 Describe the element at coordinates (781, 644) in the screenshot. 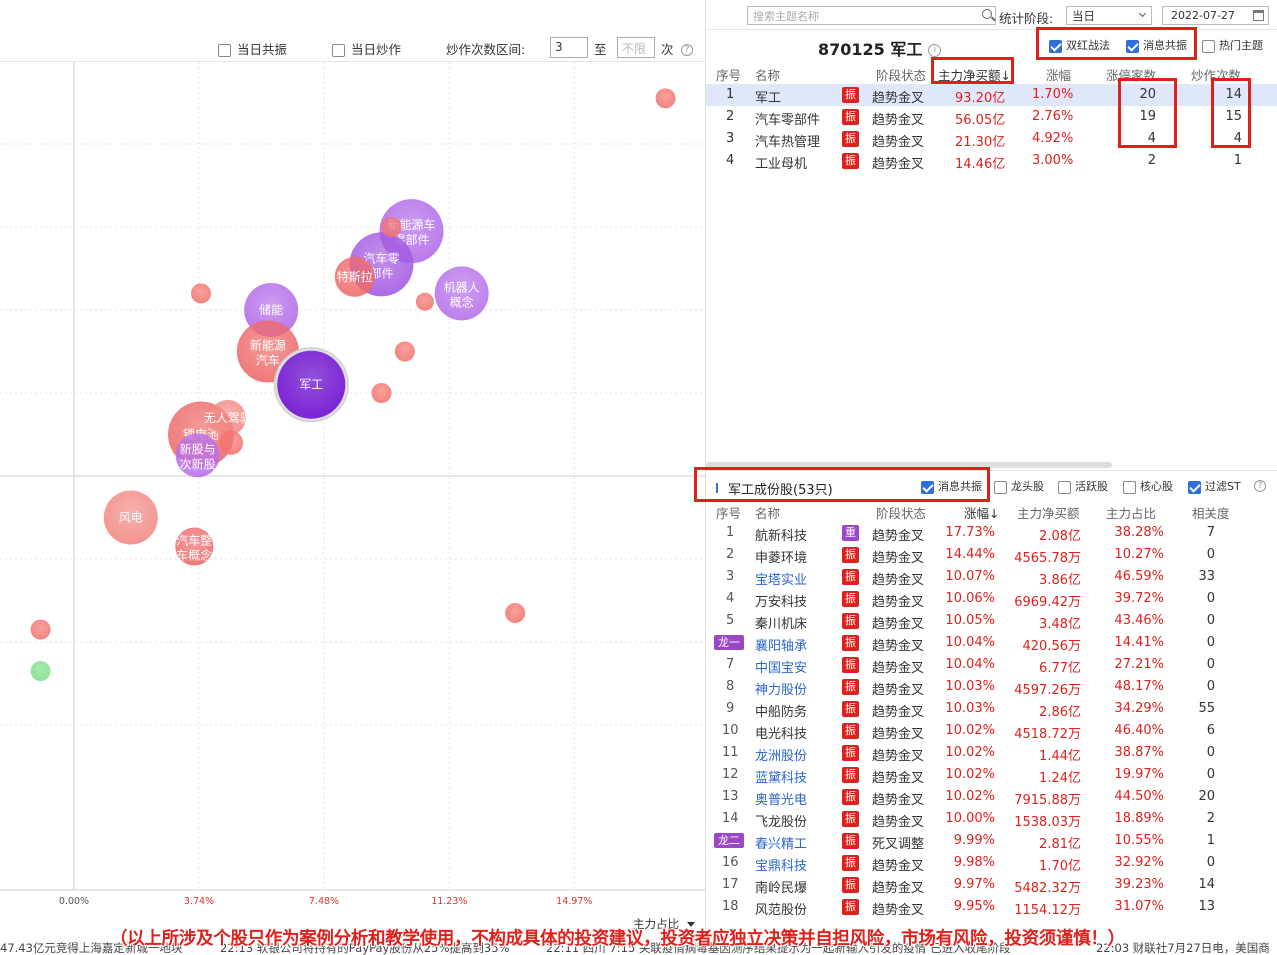

I see `row-name: 襄阳轴承` at that location.